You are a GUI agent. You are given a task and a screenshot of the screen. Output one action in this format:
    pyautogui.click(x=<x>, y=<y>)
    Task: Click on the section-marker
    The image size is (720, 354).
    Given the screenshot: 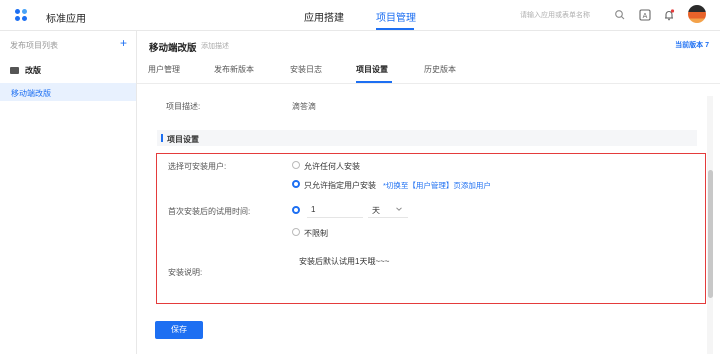 What is the action you would take?
    pyautogui.click(x=162, y=138)
    